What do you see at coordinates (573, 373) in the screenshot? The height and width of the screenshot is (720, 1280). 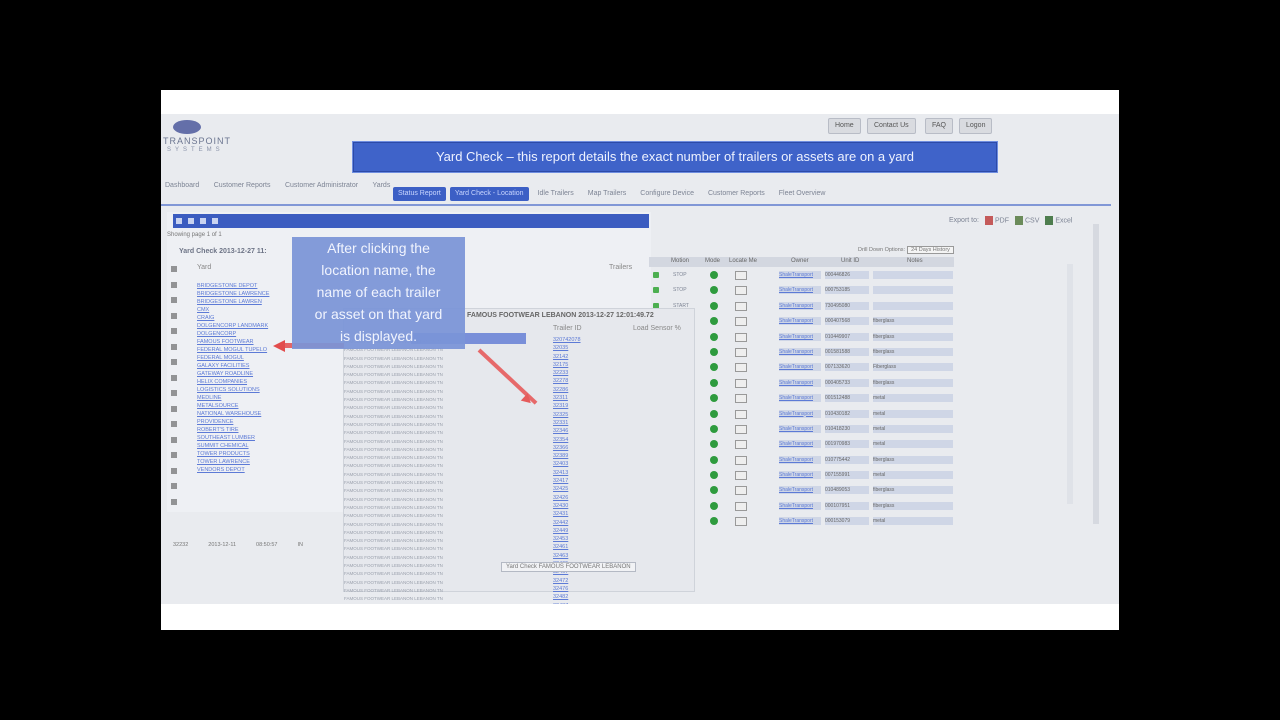 I see `trailer-id-link: 32233` at bounding box center [573, 373].